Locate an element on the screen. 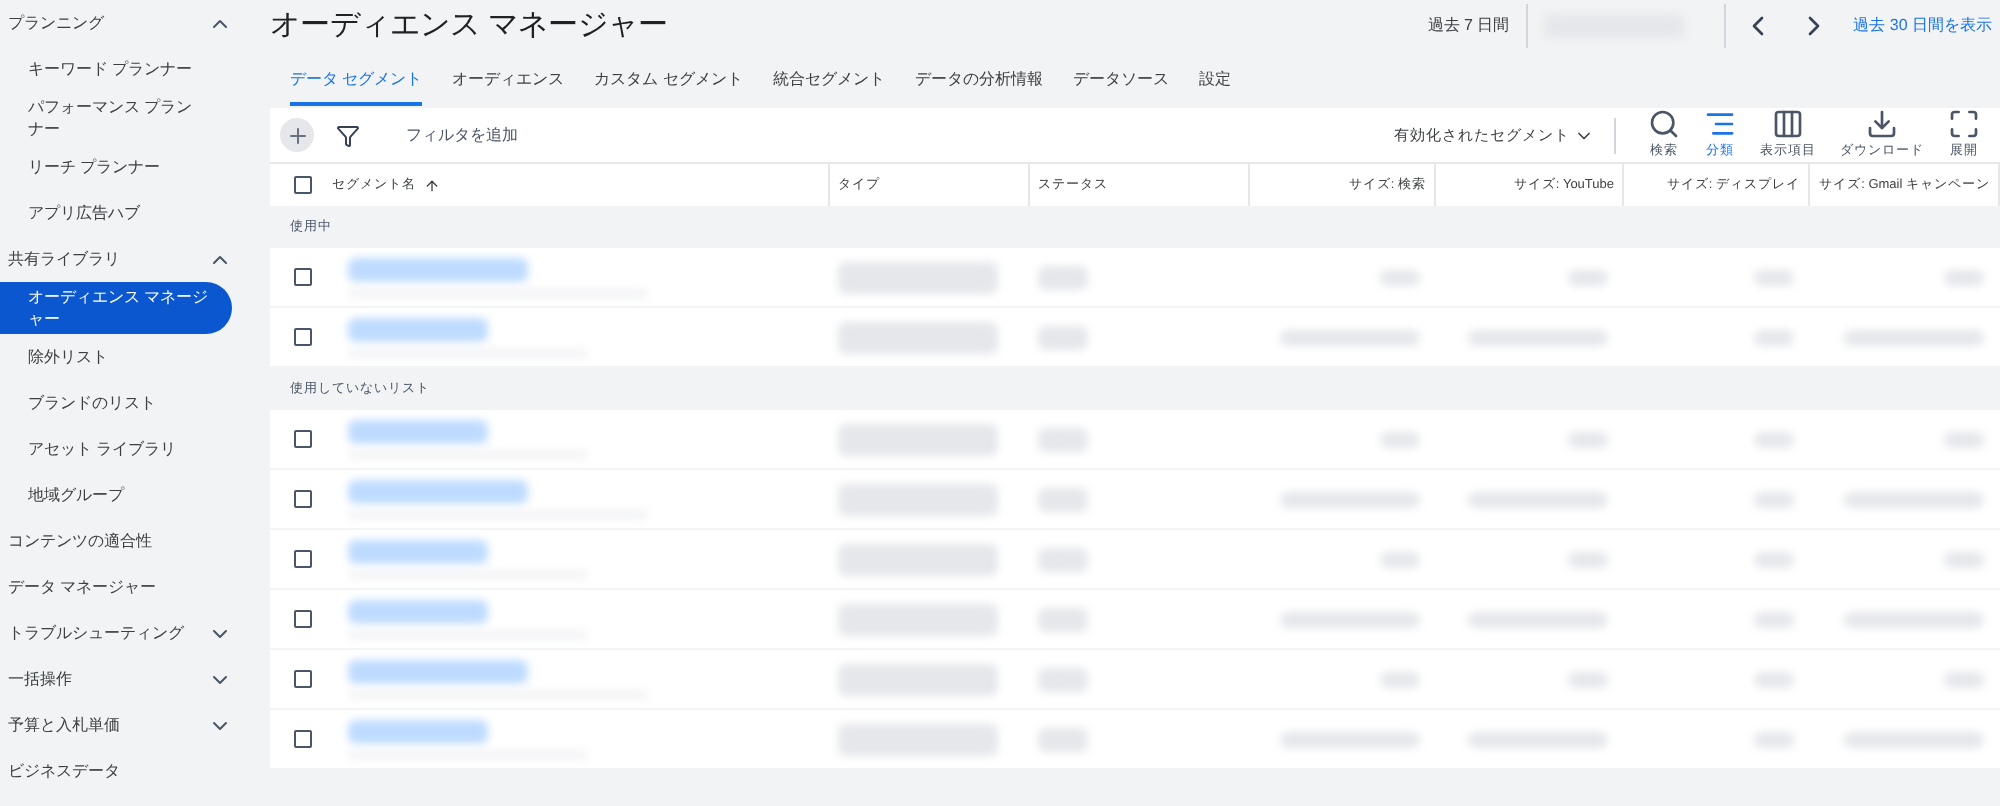  tab: オーディエンス is located at coordinates (508, 83).